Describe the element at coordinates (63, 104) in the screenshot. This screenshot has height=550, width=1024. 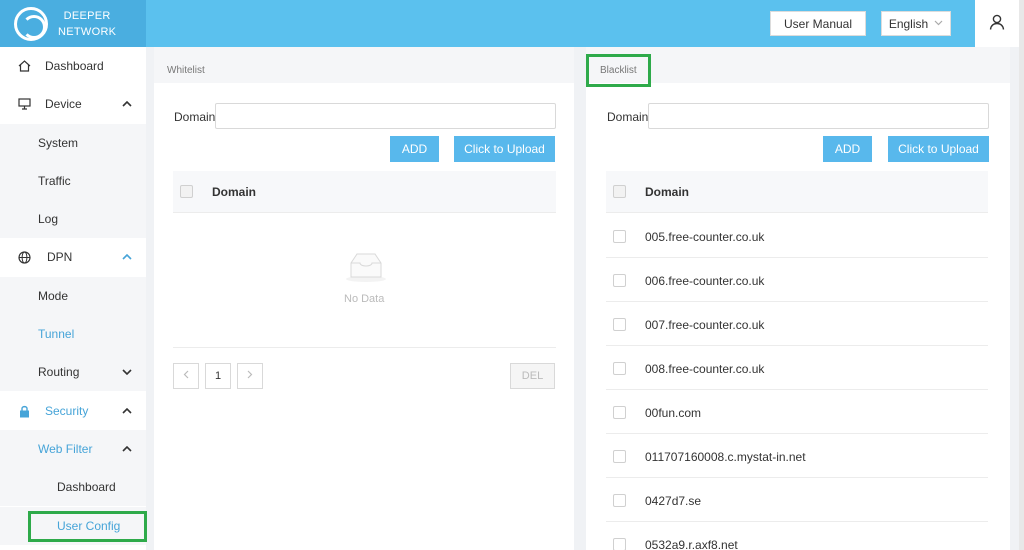
I see `sidebar-item-label: Device` at that location.